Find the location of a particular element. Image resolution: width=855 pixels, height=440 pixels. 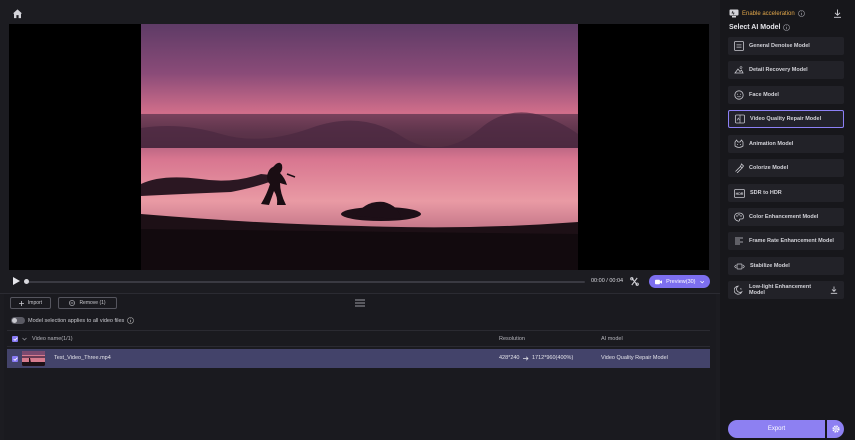

model-label: Animation Model is located at coordinates (771, 144).